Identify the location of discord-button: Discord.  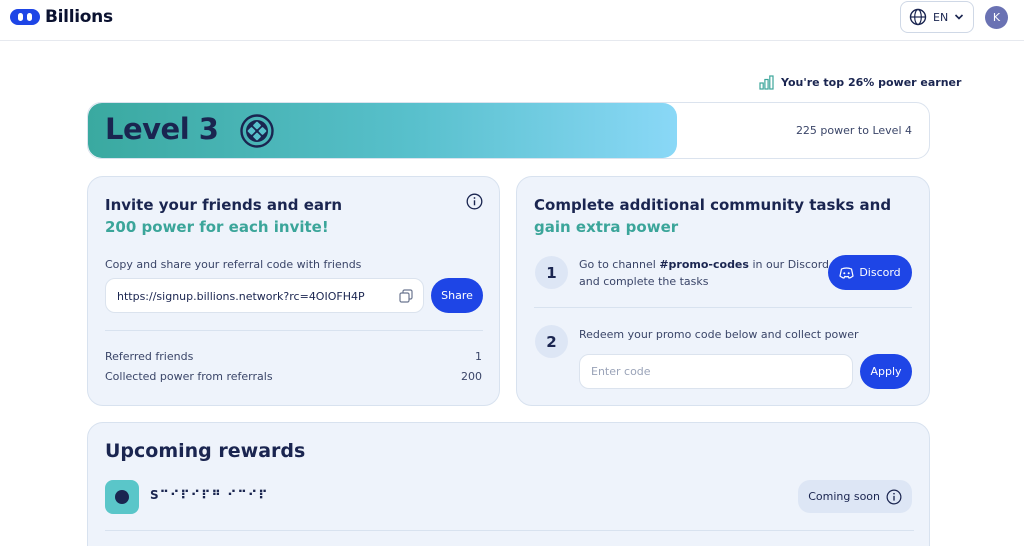
(870, 272).